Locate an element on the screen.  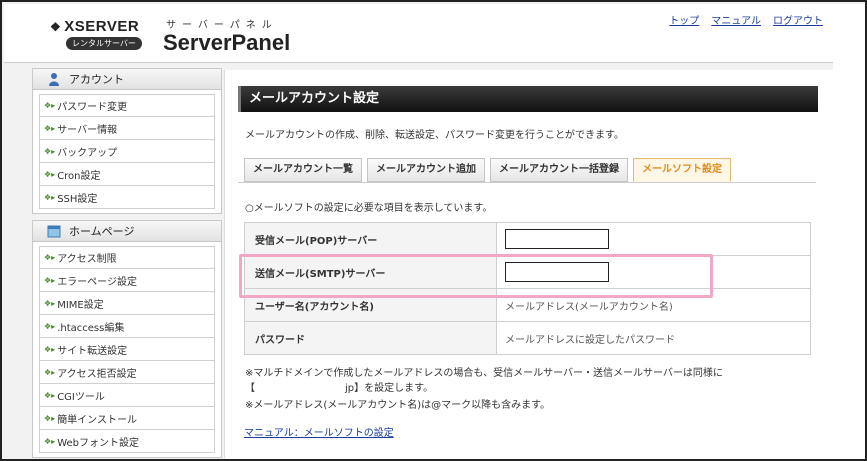
xserver-logo: ❖ XSERVER レンタルサーバー is located at coordinates (100, 38).